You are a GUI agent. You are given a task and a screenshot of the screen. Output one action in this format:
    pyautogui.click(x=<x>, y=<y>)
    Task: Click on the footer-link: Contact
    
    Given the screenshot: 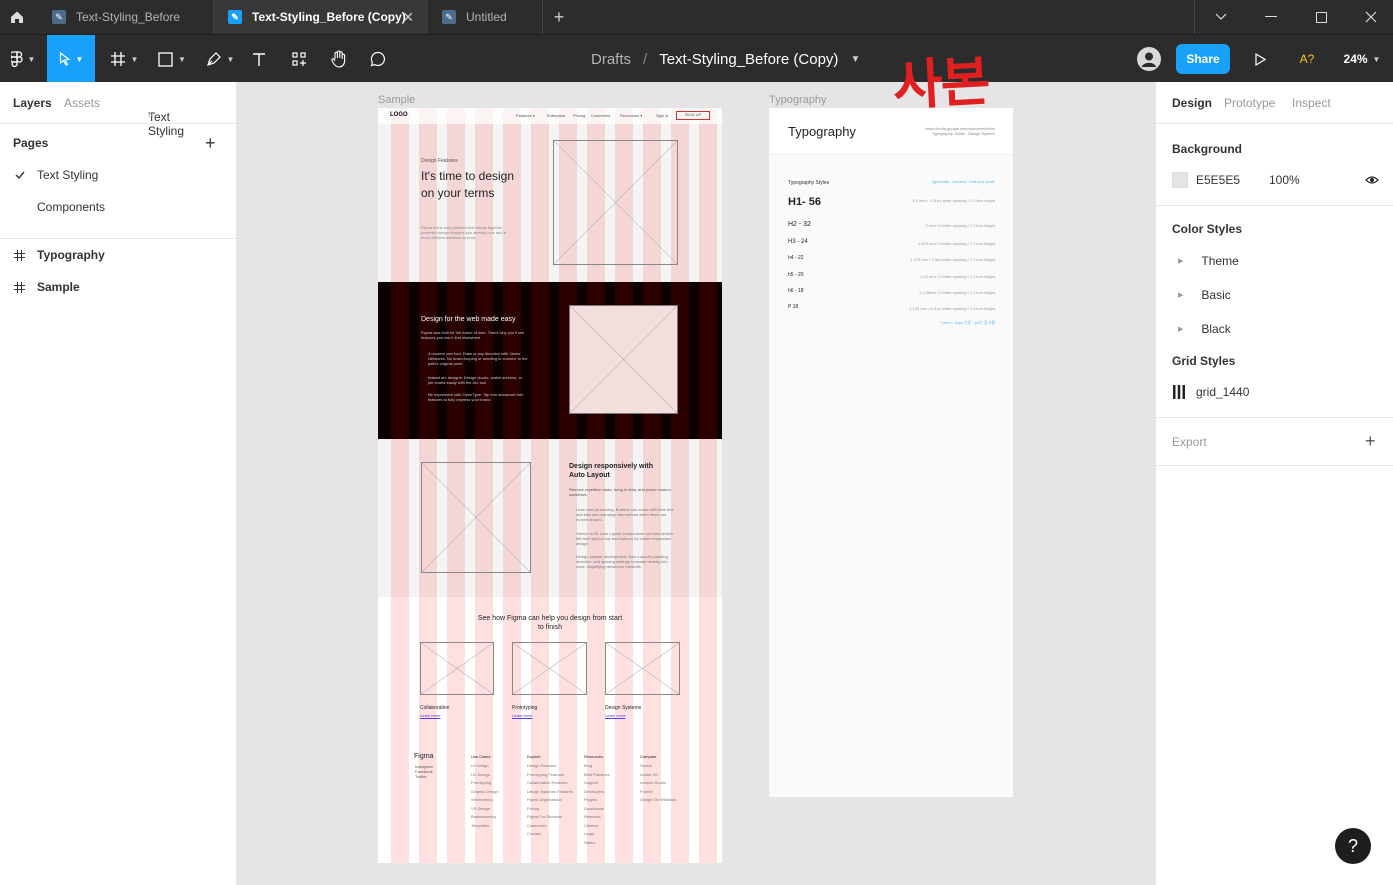 What is the action you would take?
    pyautogui.click(x=534, y=834)
    